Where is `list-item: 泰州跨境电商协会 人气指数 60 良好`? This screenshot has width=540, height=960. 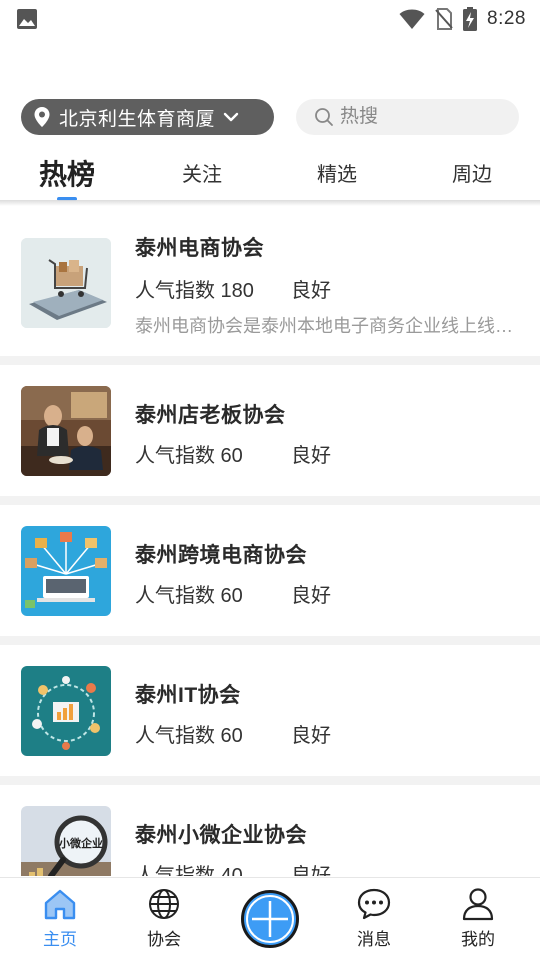
list-item: 泰州跨境电商协会 人气指数 60 良好 is located at coordinates (270, 570).